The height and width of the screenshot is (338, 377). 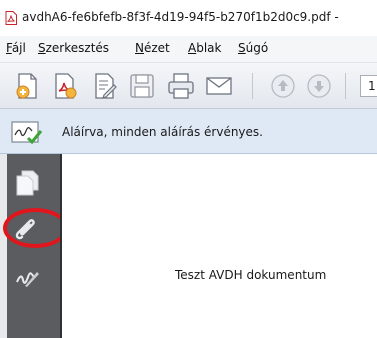 What do you see at coordinates (35, 228) in the screenshot?
I see `attachments-highlight-circle` at bounding box center [35, 228].